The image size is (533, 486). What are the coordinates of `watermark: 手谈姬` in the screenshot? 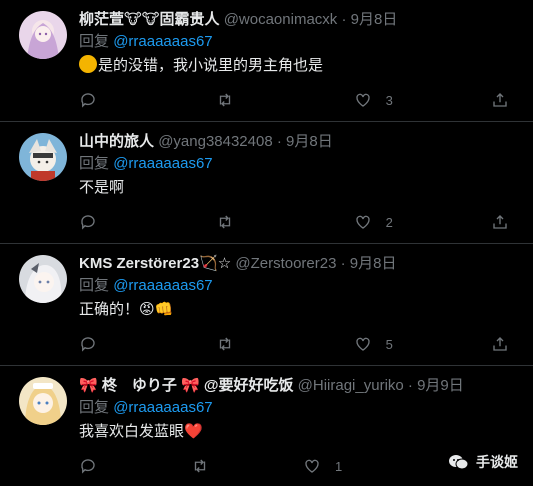 It's located at (483, 462).